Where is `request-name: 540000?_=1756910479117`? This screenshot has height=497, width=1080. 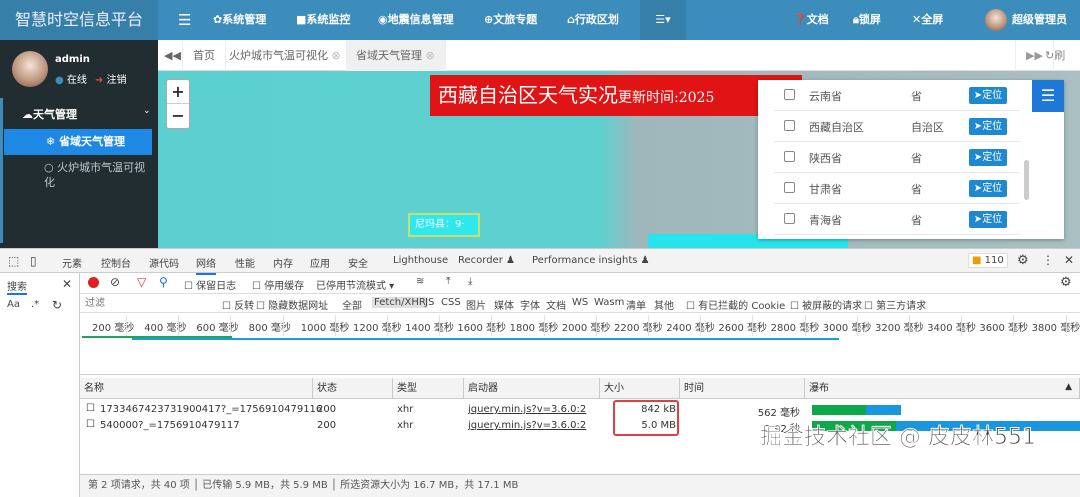 request-name: 540000?_=1756910479117 is located at coordinates (170, 425).